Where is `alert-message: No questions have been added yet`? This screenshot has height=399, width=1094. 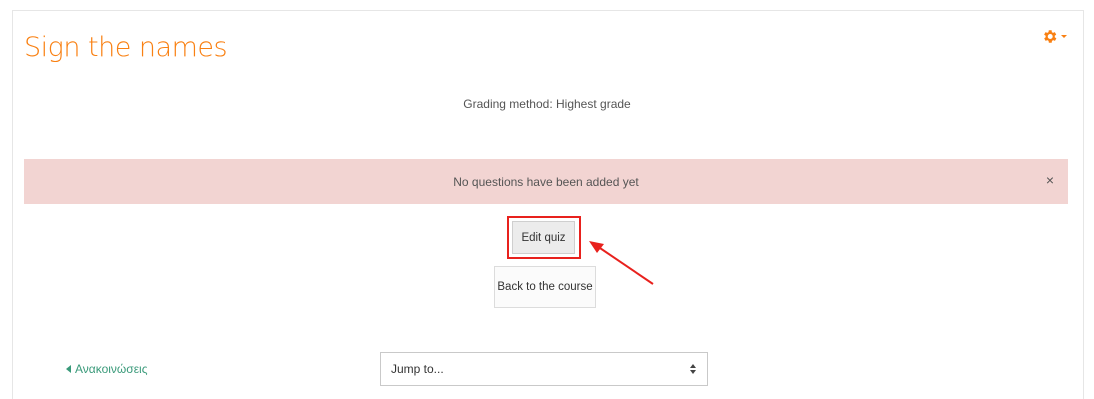
alert-message: No questions have been added yet is located at coordinates (546, 181).